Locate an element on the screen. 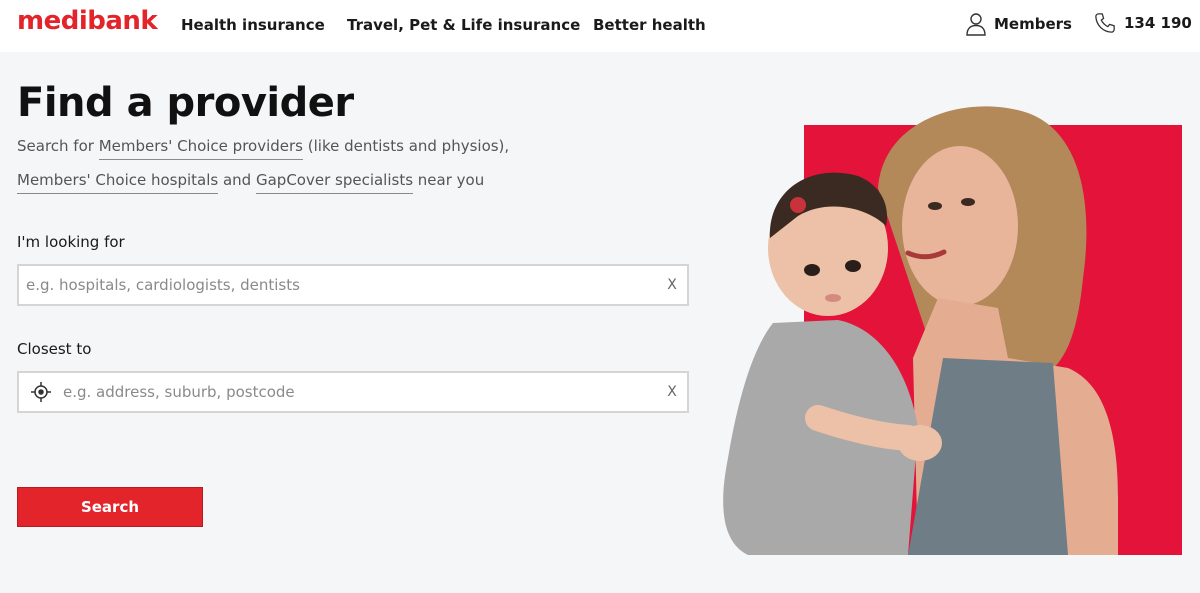 Image resolution: width=1200 pixels, height=593 pixels. nav-health-insurance: Health insurance is located at coordinates (253, 25).